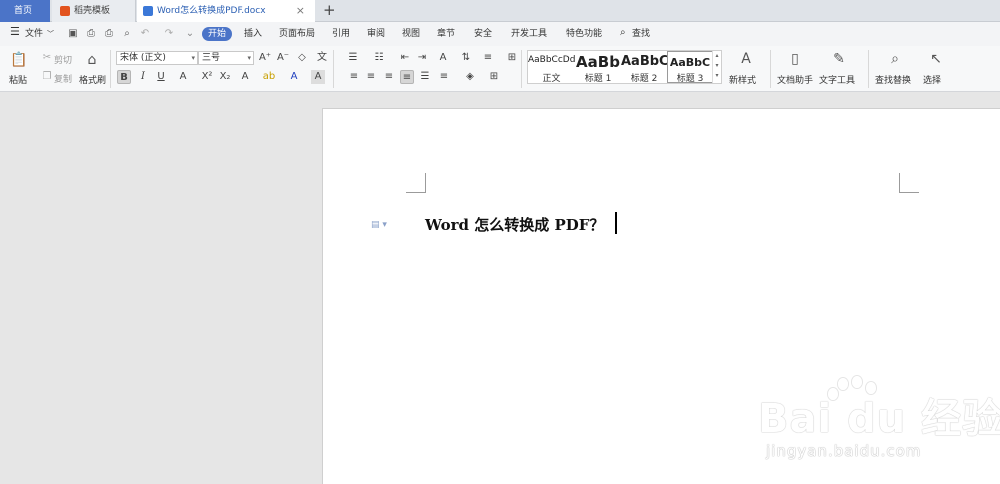  Describe the element at coordinates (411, 34) in the screenshot. I see `menu-view: 视图` at that location.